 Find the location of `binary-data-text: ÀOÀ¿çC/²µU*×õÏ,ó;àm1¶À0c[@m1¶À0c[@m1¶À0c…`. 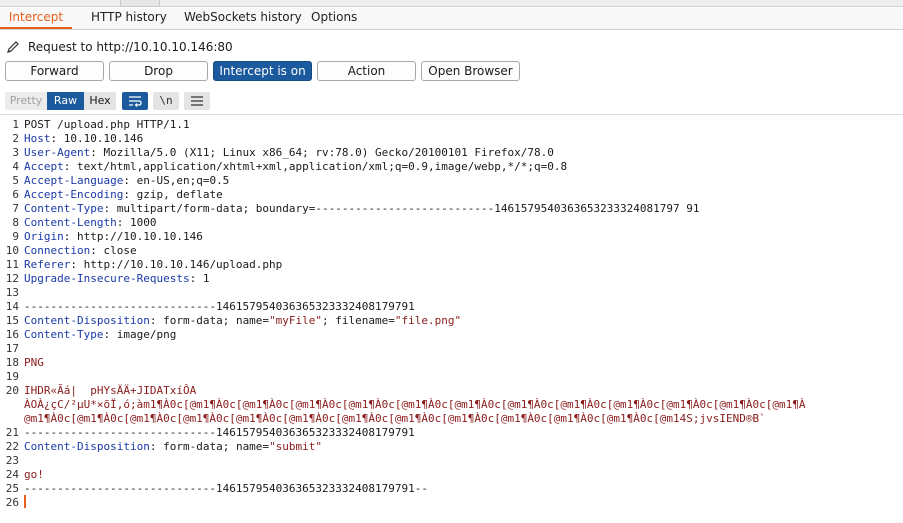

binary-data-text: ÀOÀ¿çC/²µU*×õÏ,ó;àm1¶À0c[@m1¶À0c[@m1¶À0c… is located at coordinates (415, 404).